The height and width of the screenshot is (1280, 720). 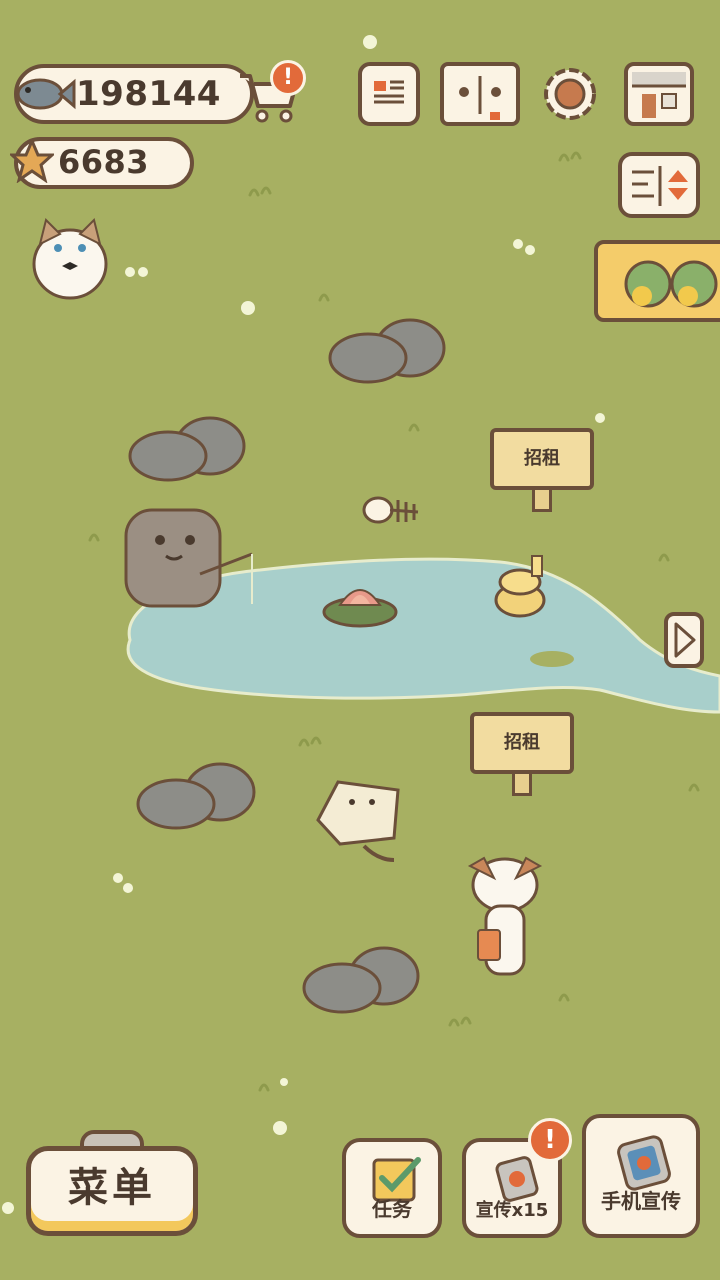 What do you see at coordinates (641, 1201) in the screenshot?
I see `phone-promo-label: 手机宣传` at bounding box center [641, 1201].